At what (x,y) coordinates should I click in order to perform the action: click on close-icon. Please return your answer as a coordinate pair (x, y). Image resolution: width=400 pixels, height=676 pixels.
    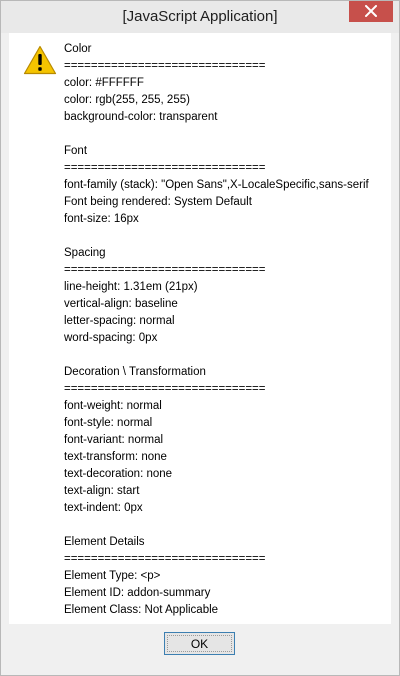
    Looking at the image, I should click on (371, 11).